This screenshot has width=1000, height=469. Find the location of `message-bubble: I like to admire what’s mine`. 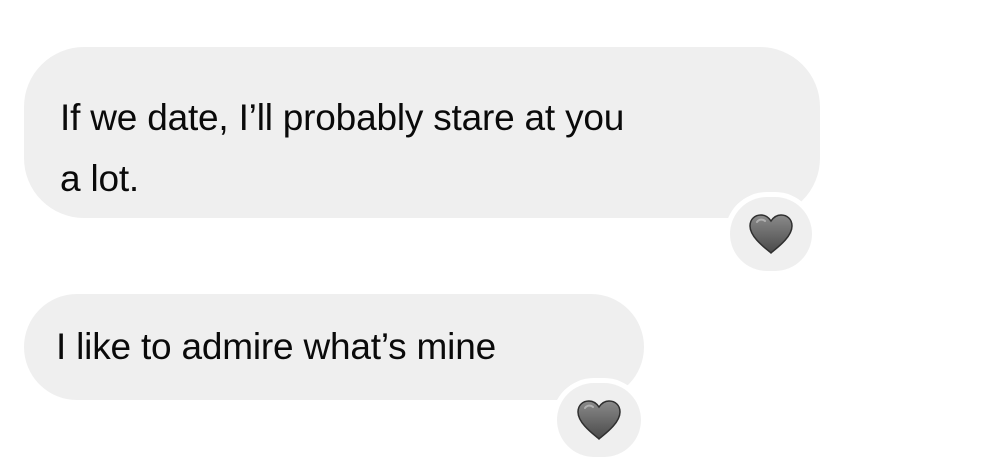

message-bubble: I like to admire what’s mine is located at coordinates (334, 347).